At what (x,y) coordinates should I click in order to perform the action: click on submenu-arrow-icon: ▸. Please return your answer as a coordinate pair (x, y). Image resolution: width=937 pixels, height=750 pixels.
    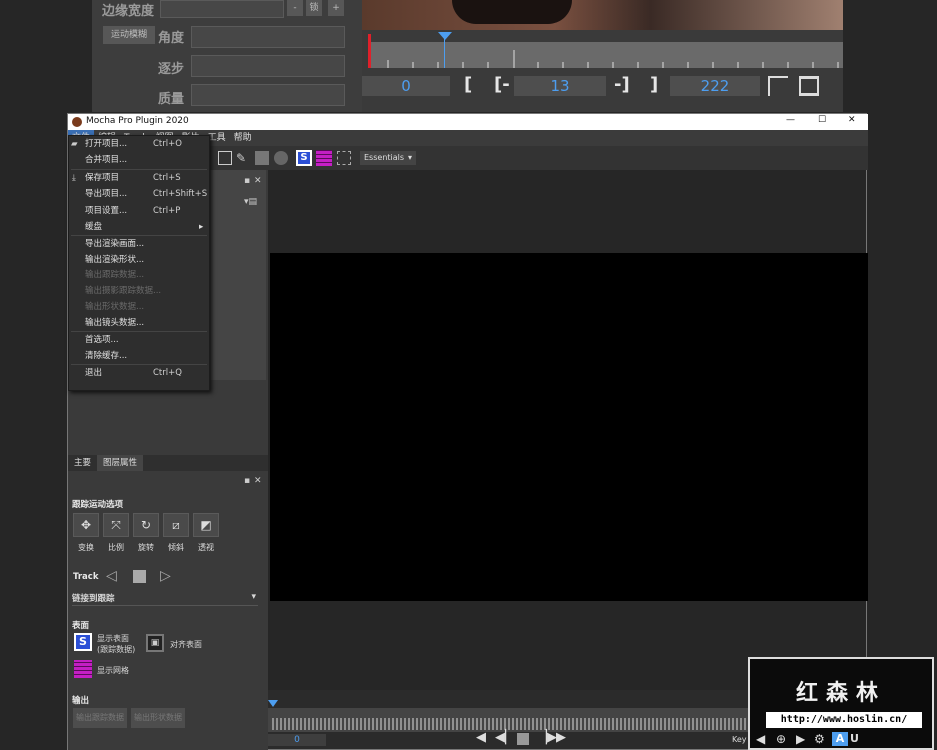
    Looking at the image, I should click on (201, 227).